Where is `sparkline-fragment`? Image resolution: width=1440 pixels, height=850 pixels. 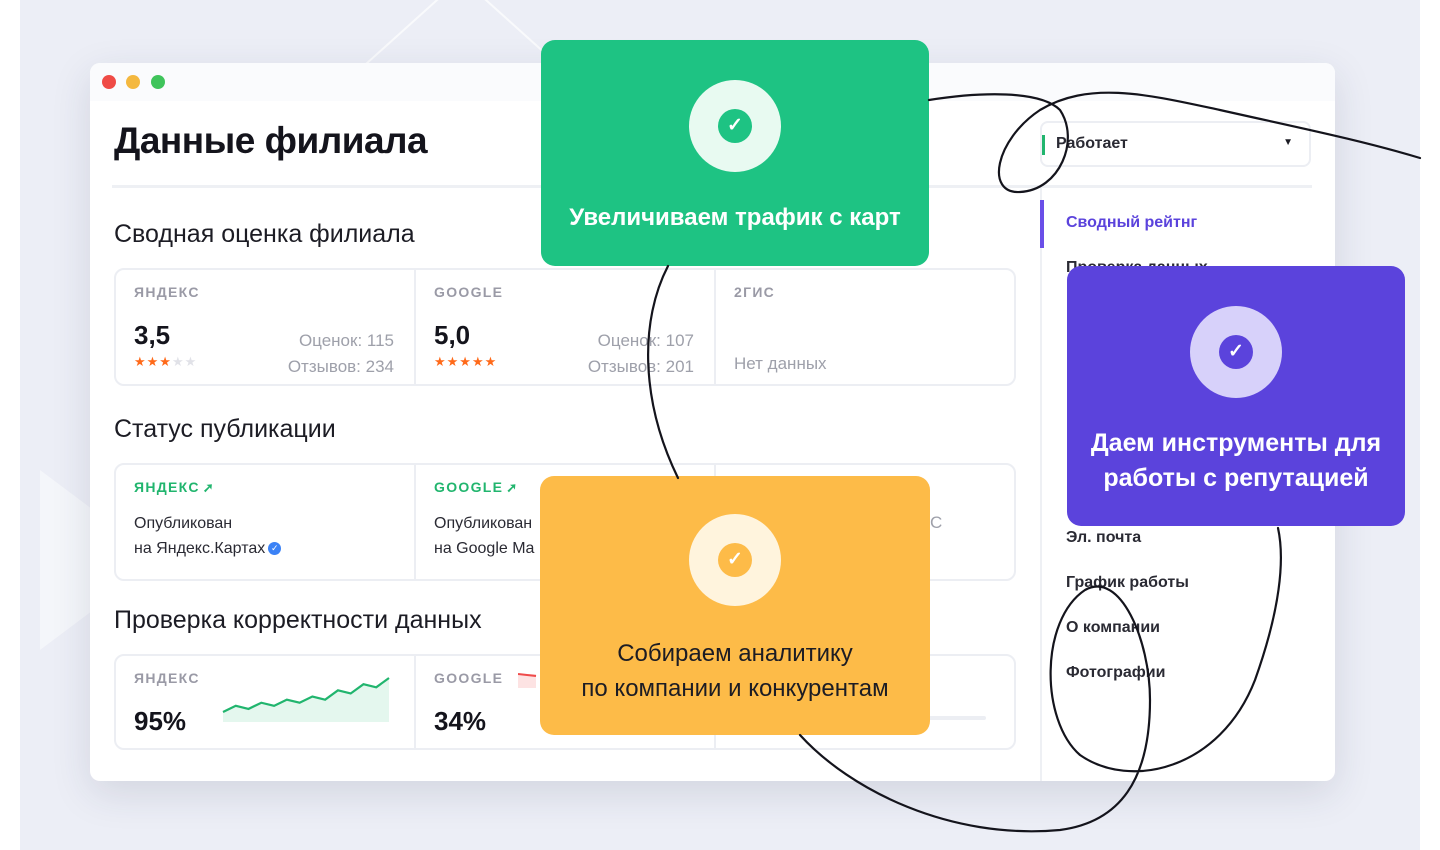 sparkline-fragment is located at coordinates (527, 680).